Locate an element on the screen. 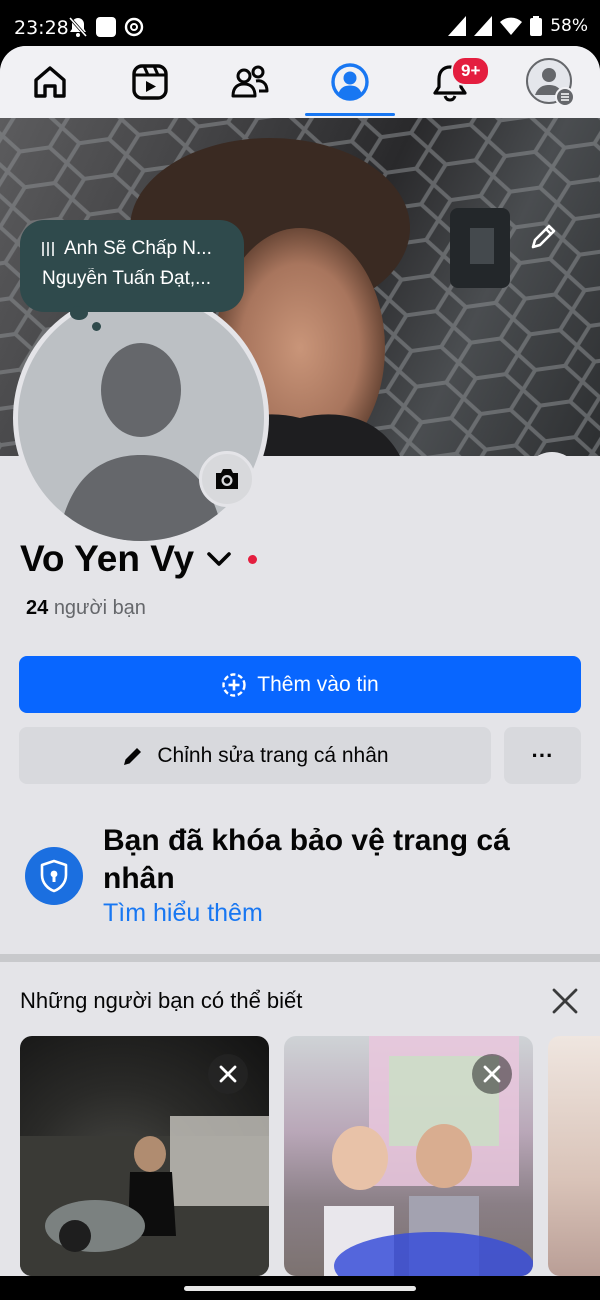 The height and width of the screenshot is (1300, 600). top-nav: 9+ is located at coordinates (300, 82).